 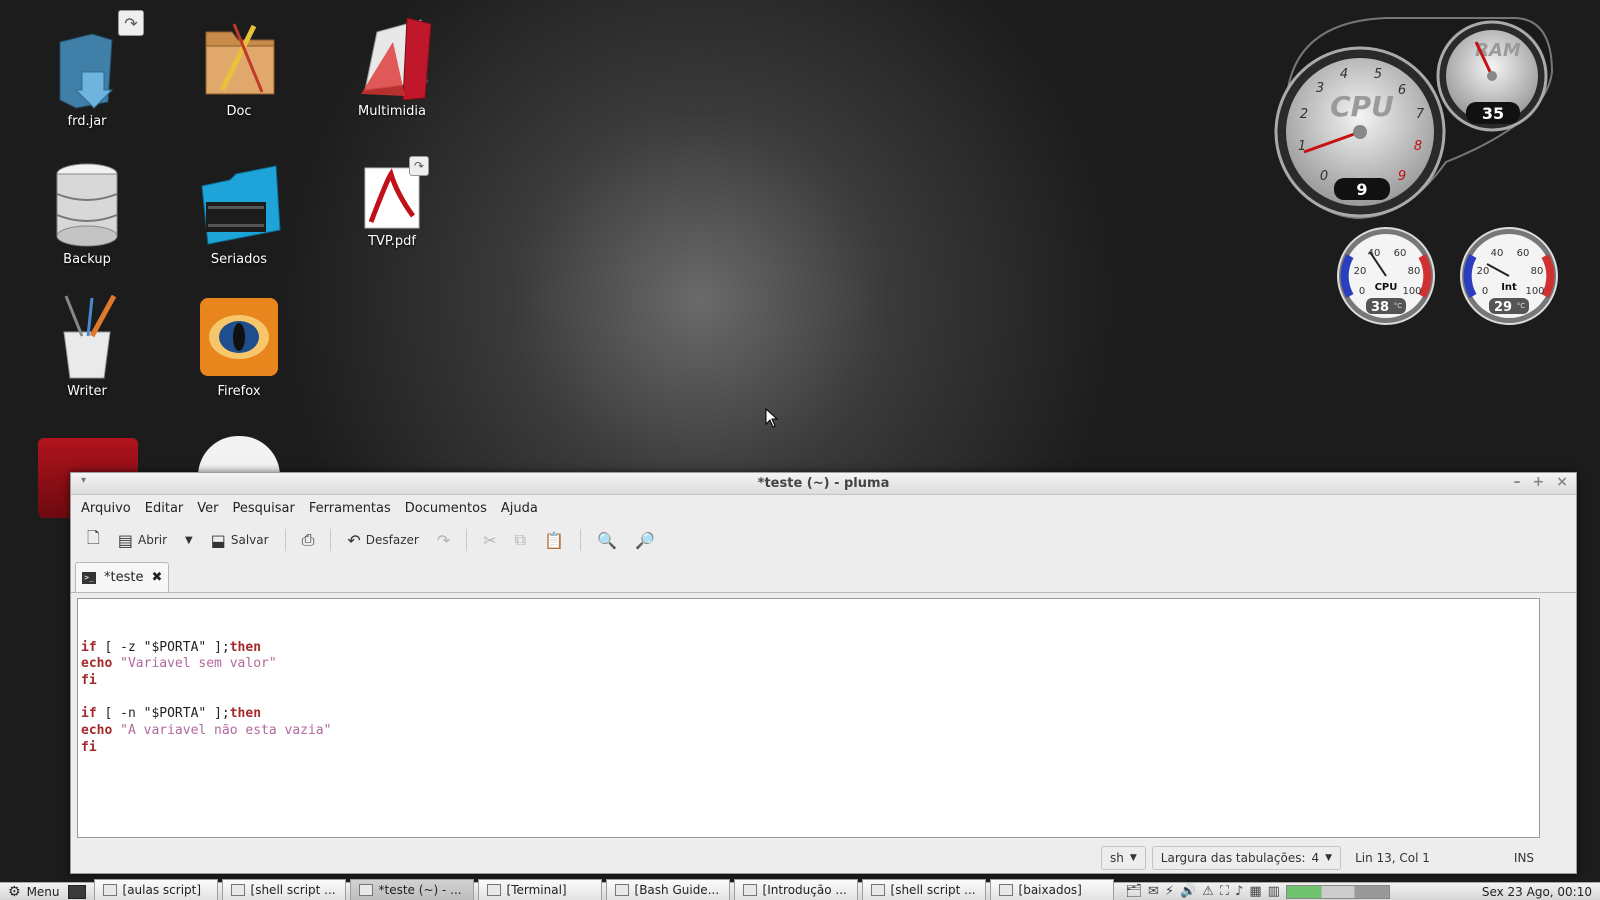 I want to click on code-token: if, so click(x=89, y=714).